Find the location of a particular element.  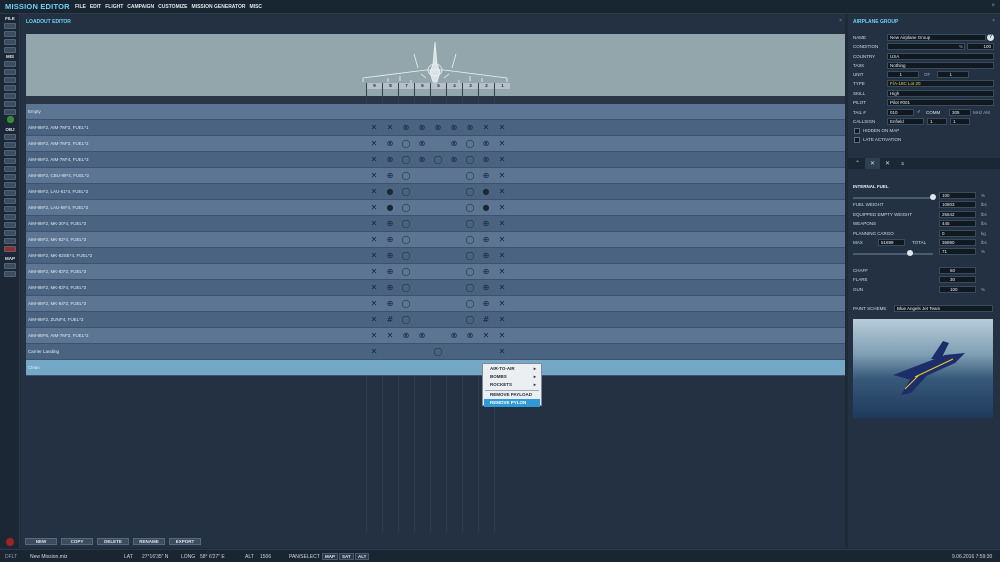

callsign-group-field: 1 is located at coordinates (937, 121).